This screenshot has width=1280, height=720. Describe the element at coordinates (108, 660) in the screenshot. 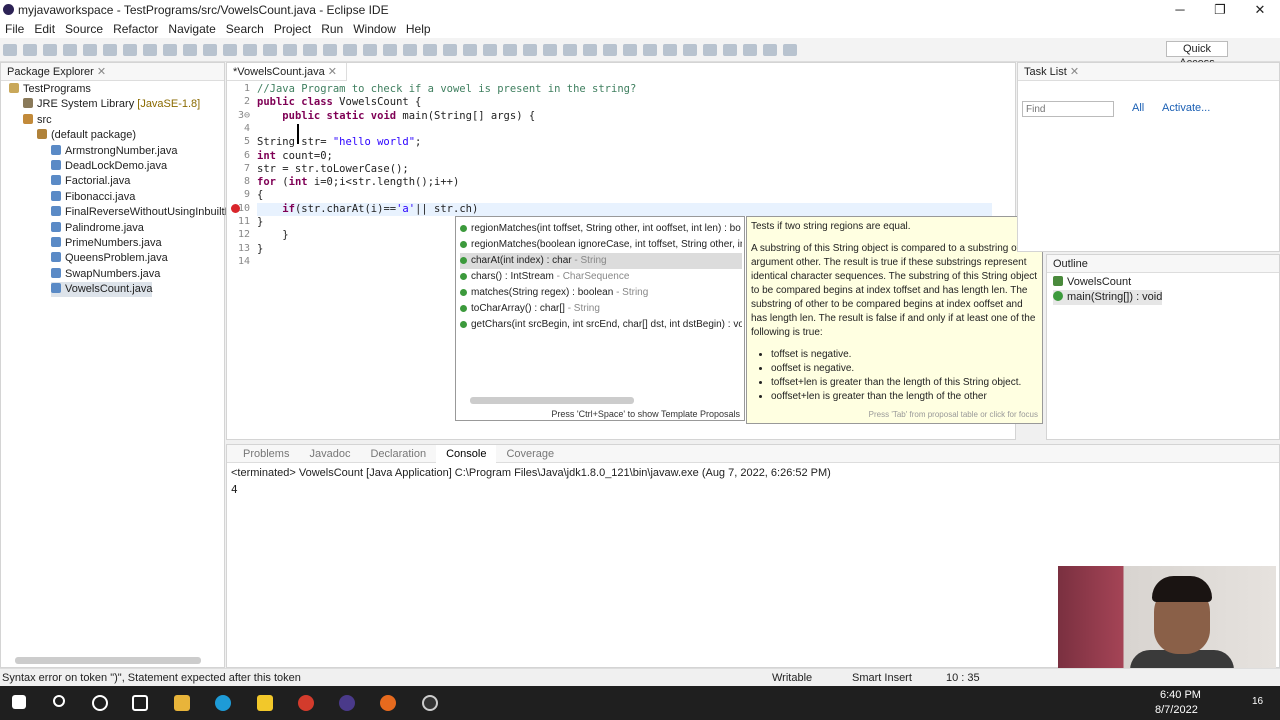

I see `horizontal-scrollbar` at that location.